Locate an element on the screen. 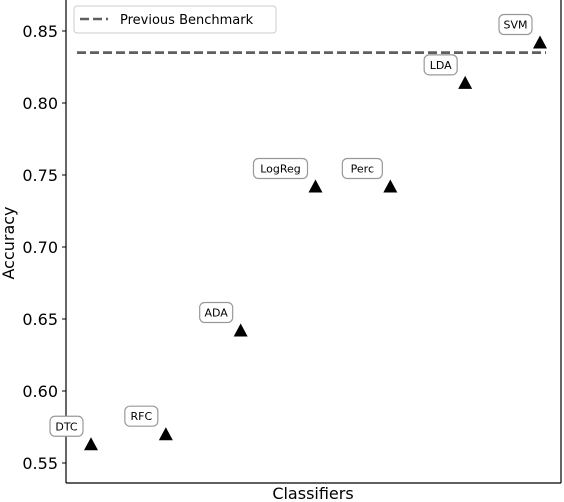  y-tick-label: 0.65 is located at coordinates (40, 319).